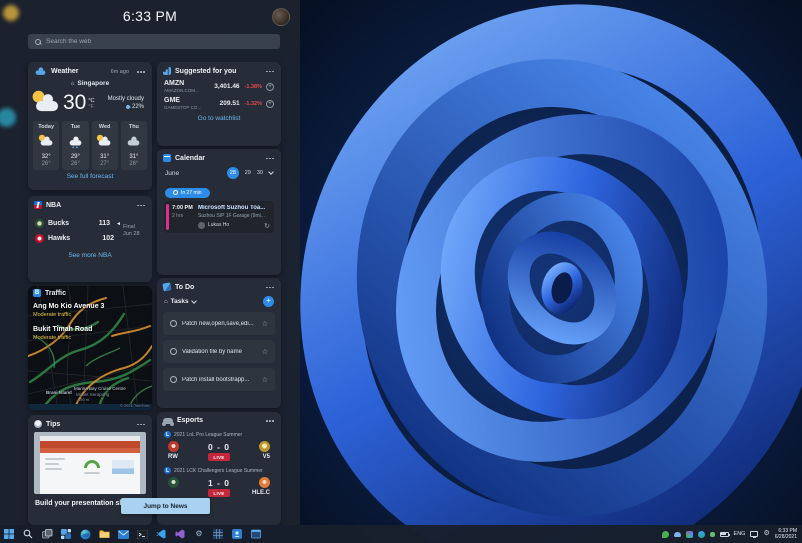 The height and width of the screenshot is (543, 802). Describe the element at coordinates (677, 534) in the screenshot. I see `tray-onedrive-icon` at that location.